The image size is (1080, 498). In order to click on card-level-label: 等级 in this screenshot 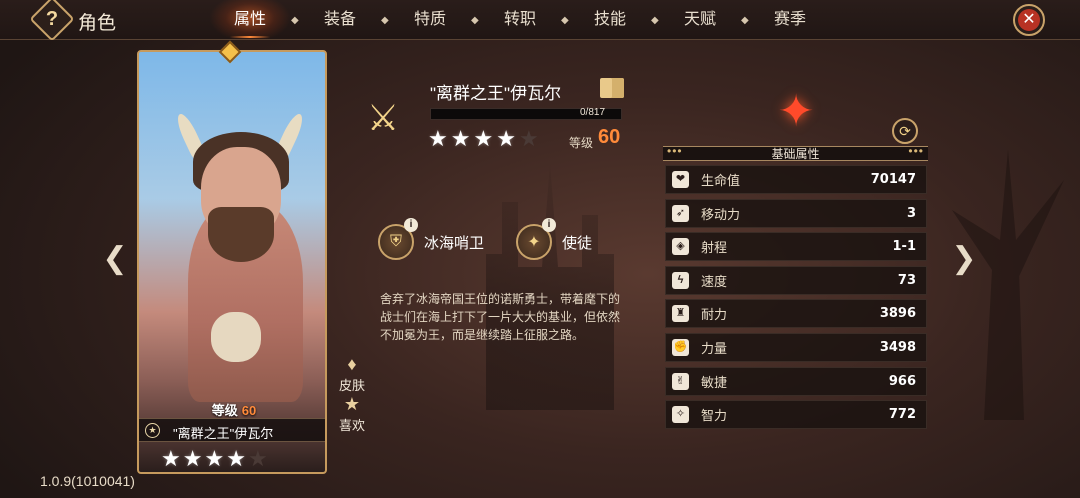, I will do `click(224, 410)`.